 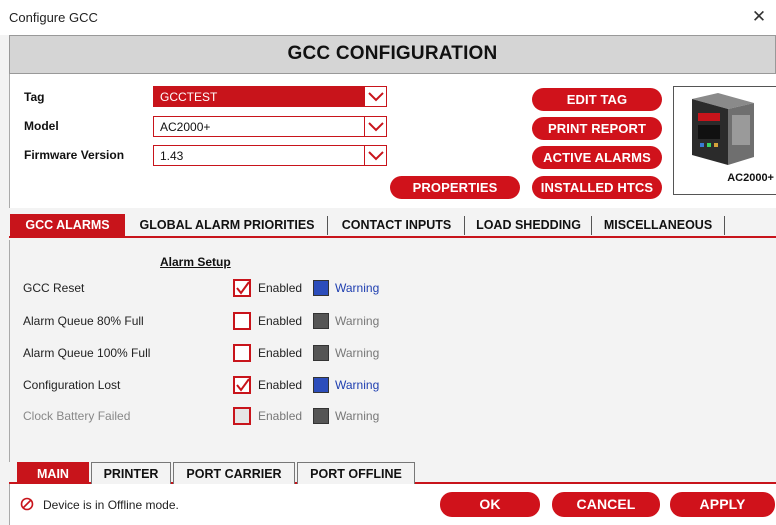 I want to click on tag-value: GCCTEST, so click(x=189, y=97).